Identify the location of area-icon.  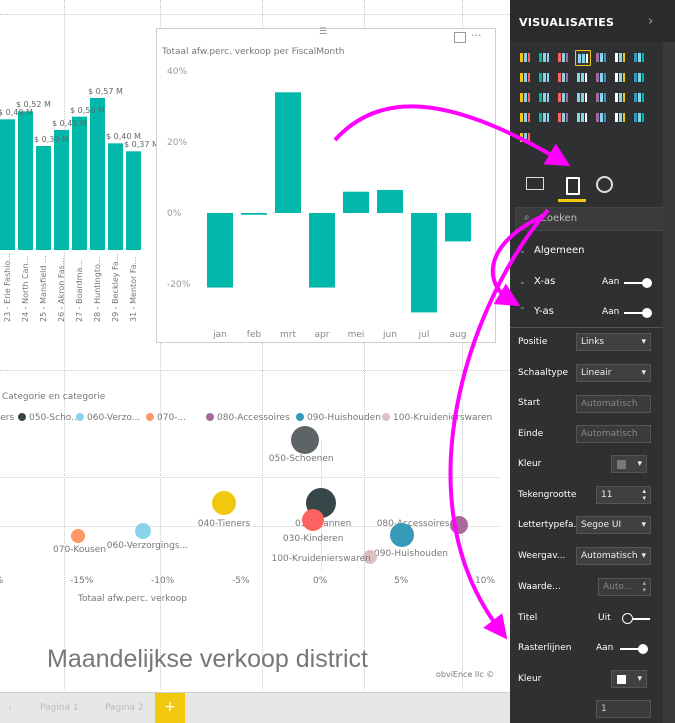
(525, 77).